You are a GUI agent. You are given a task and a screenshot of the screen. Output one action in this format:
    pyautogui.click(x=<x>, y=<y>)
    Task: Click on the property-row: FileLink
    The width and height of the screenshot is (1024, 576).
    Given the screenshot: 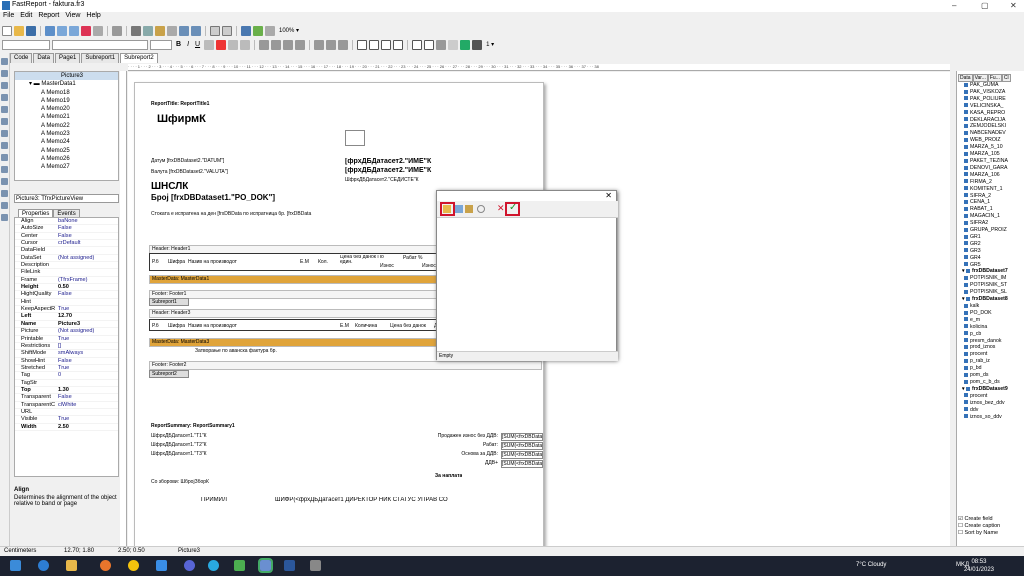 What is the action you would take?
    pyautogui.click(x=66, y=273)
    